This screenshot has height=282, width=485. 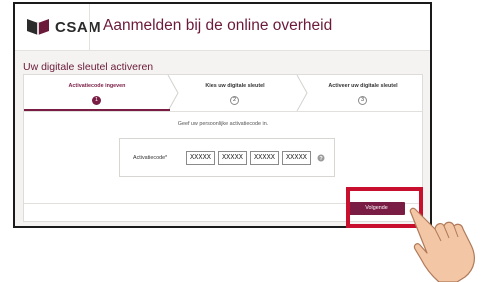 I want to click on step-1-number: 1, so click(x=96, y=100).